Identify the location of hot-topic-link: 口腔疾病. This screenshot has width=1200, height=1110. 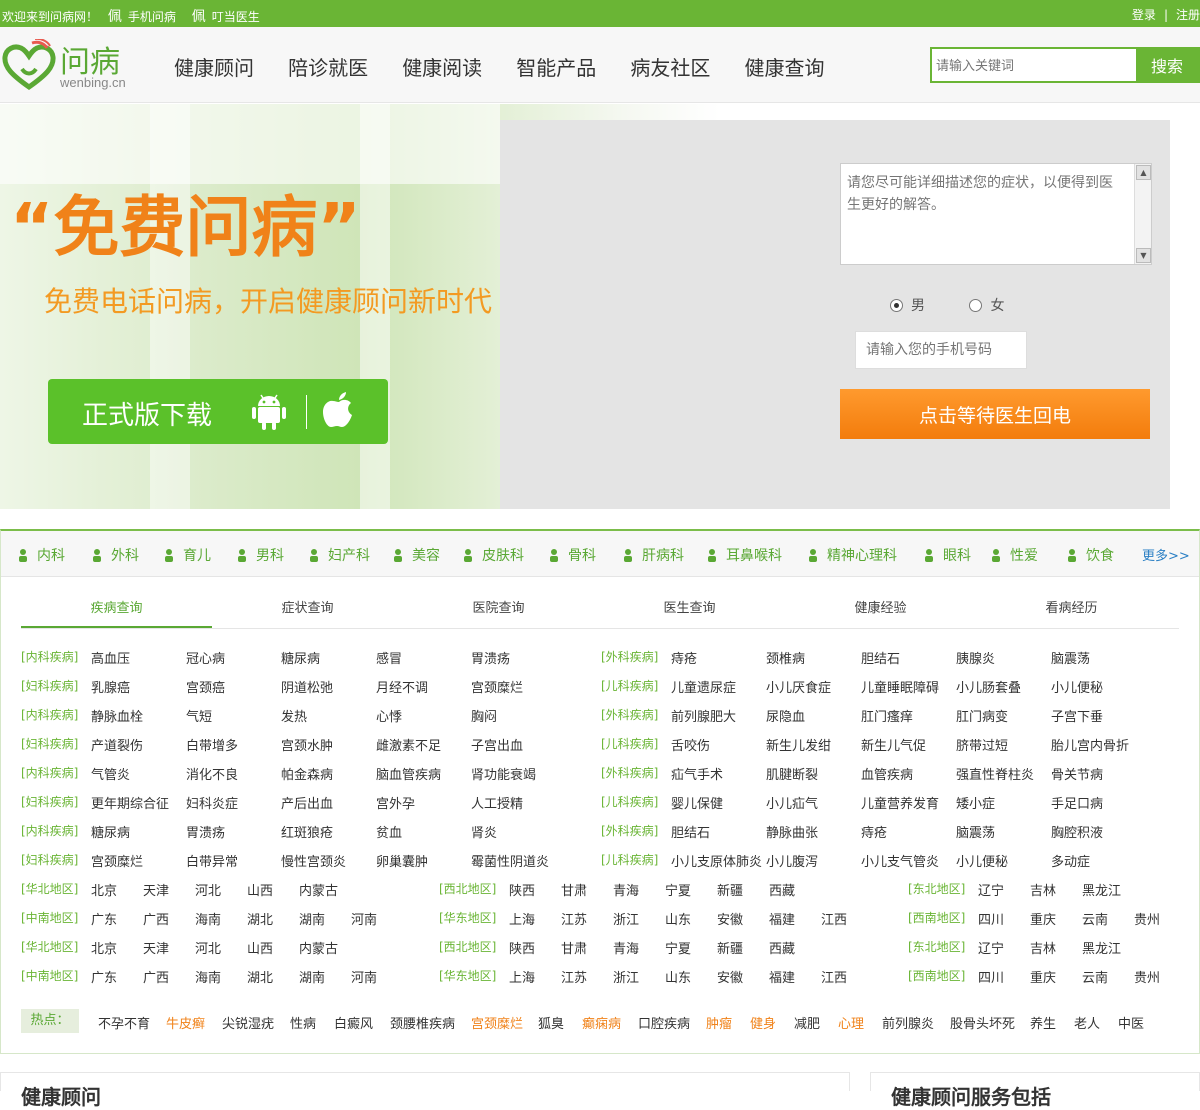
(664, 1022).